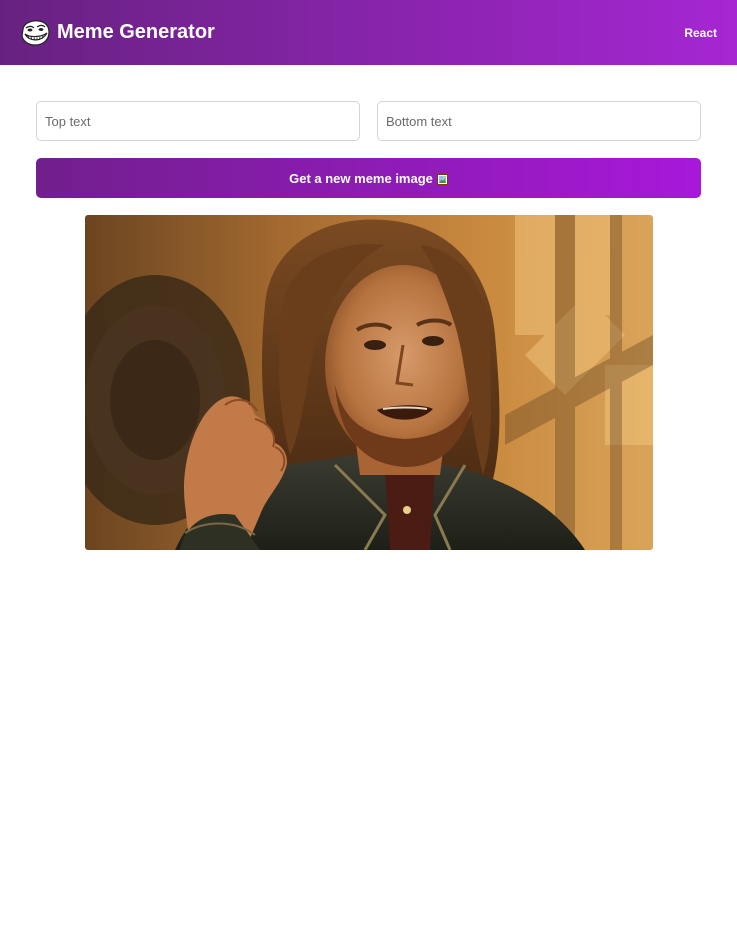  Describe the element at coordinates (700, 32) in the screenshot. I see `header-subtitle: React` at that location.